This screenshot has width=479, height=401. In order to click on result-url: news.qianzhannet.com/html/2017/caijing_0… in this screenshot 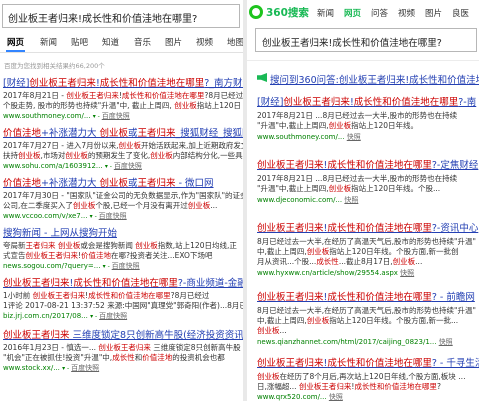, I will do `click(355, 342)`.